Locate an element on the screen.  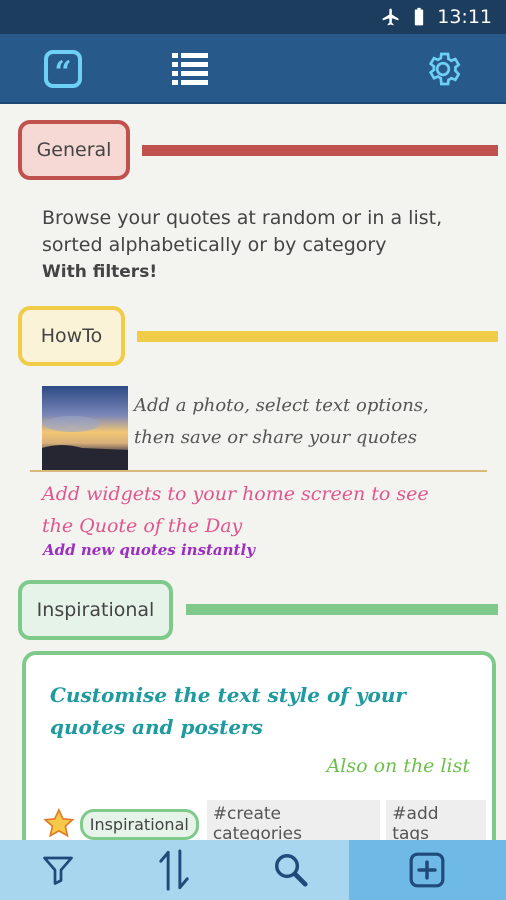
filter-button is located at coordinates (58, 870).